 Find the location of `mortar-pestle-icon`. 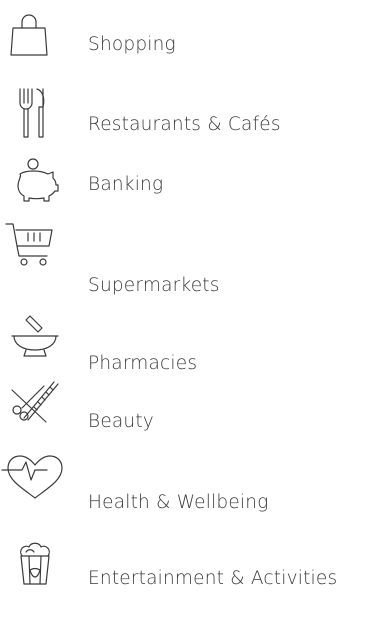

mortar-pestle-icon is located at coordinates (32, 342).